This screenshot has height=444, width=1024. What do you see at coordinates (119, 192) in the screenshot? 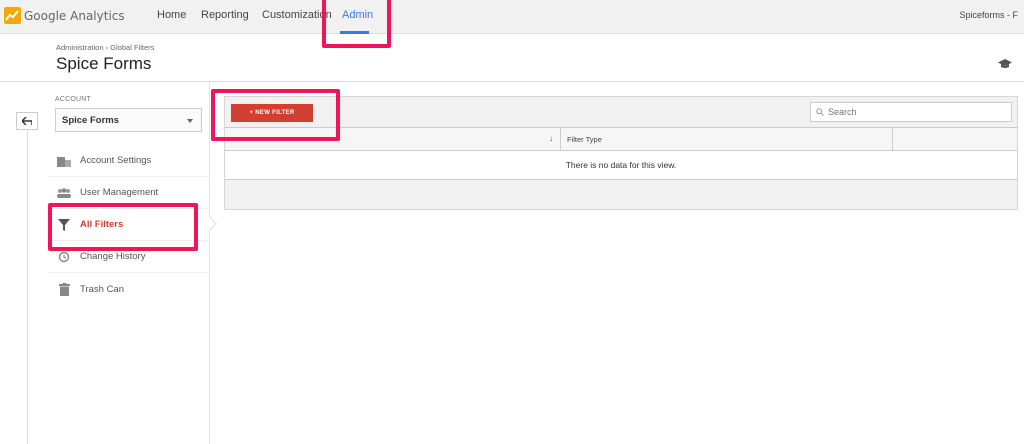
I see `sidebar-item-label: User Management` at bounding box center [119, 192].